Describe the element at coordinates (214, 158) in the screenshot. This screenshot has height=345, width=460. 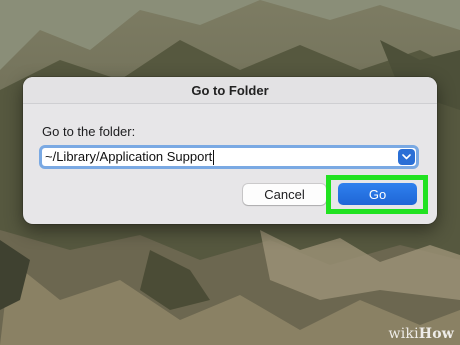
I see `text-caret` at that location.